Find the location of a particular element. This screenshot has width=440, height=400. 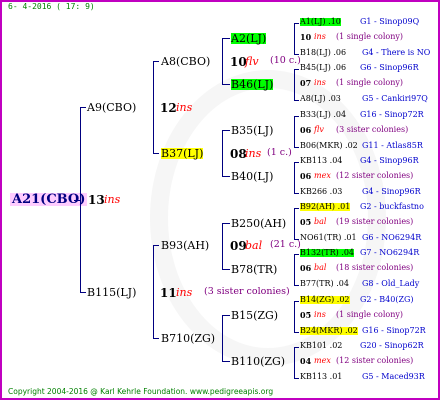

gen3-b46: B46(LJ) is located at coordinates (252, 84).